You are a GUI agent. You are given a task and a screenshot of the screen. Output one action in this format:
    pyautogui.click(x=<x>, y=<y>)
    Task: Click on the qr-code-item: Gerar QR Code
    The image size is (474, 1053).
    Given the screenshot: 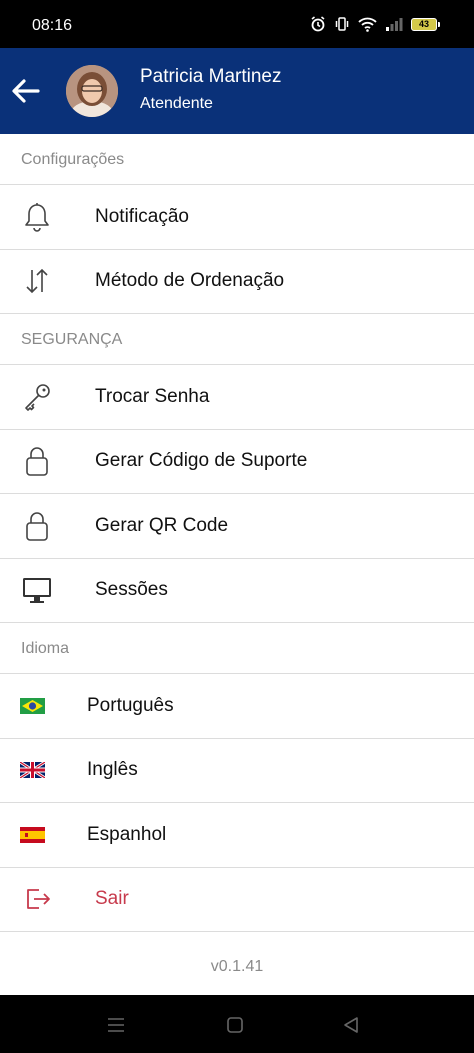 What is the action you would take?
    pyautogui.click(x=237, y=526)
    